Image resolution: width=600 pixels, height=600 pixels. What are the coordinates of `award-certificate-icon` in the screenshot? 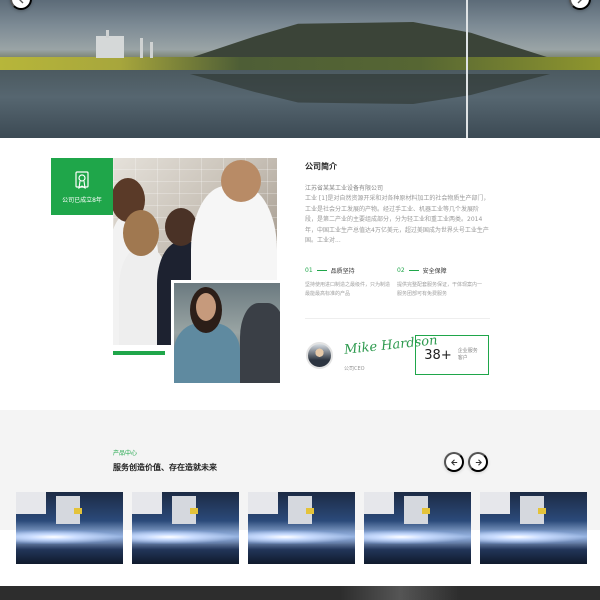 It's located at (82, 179).